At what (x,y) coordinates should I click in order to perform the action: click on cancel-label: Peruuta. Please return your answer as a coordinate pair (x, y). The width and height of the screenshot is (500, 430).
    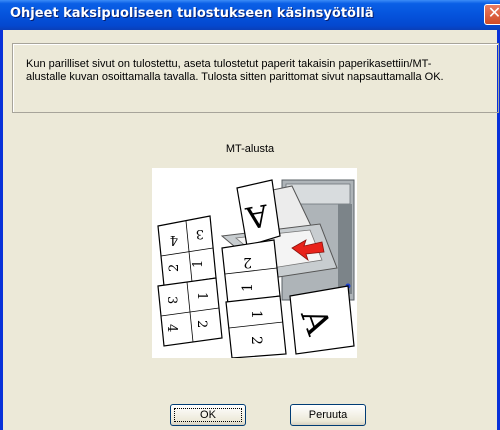
    Looking at the image, I should click on (328, 415).